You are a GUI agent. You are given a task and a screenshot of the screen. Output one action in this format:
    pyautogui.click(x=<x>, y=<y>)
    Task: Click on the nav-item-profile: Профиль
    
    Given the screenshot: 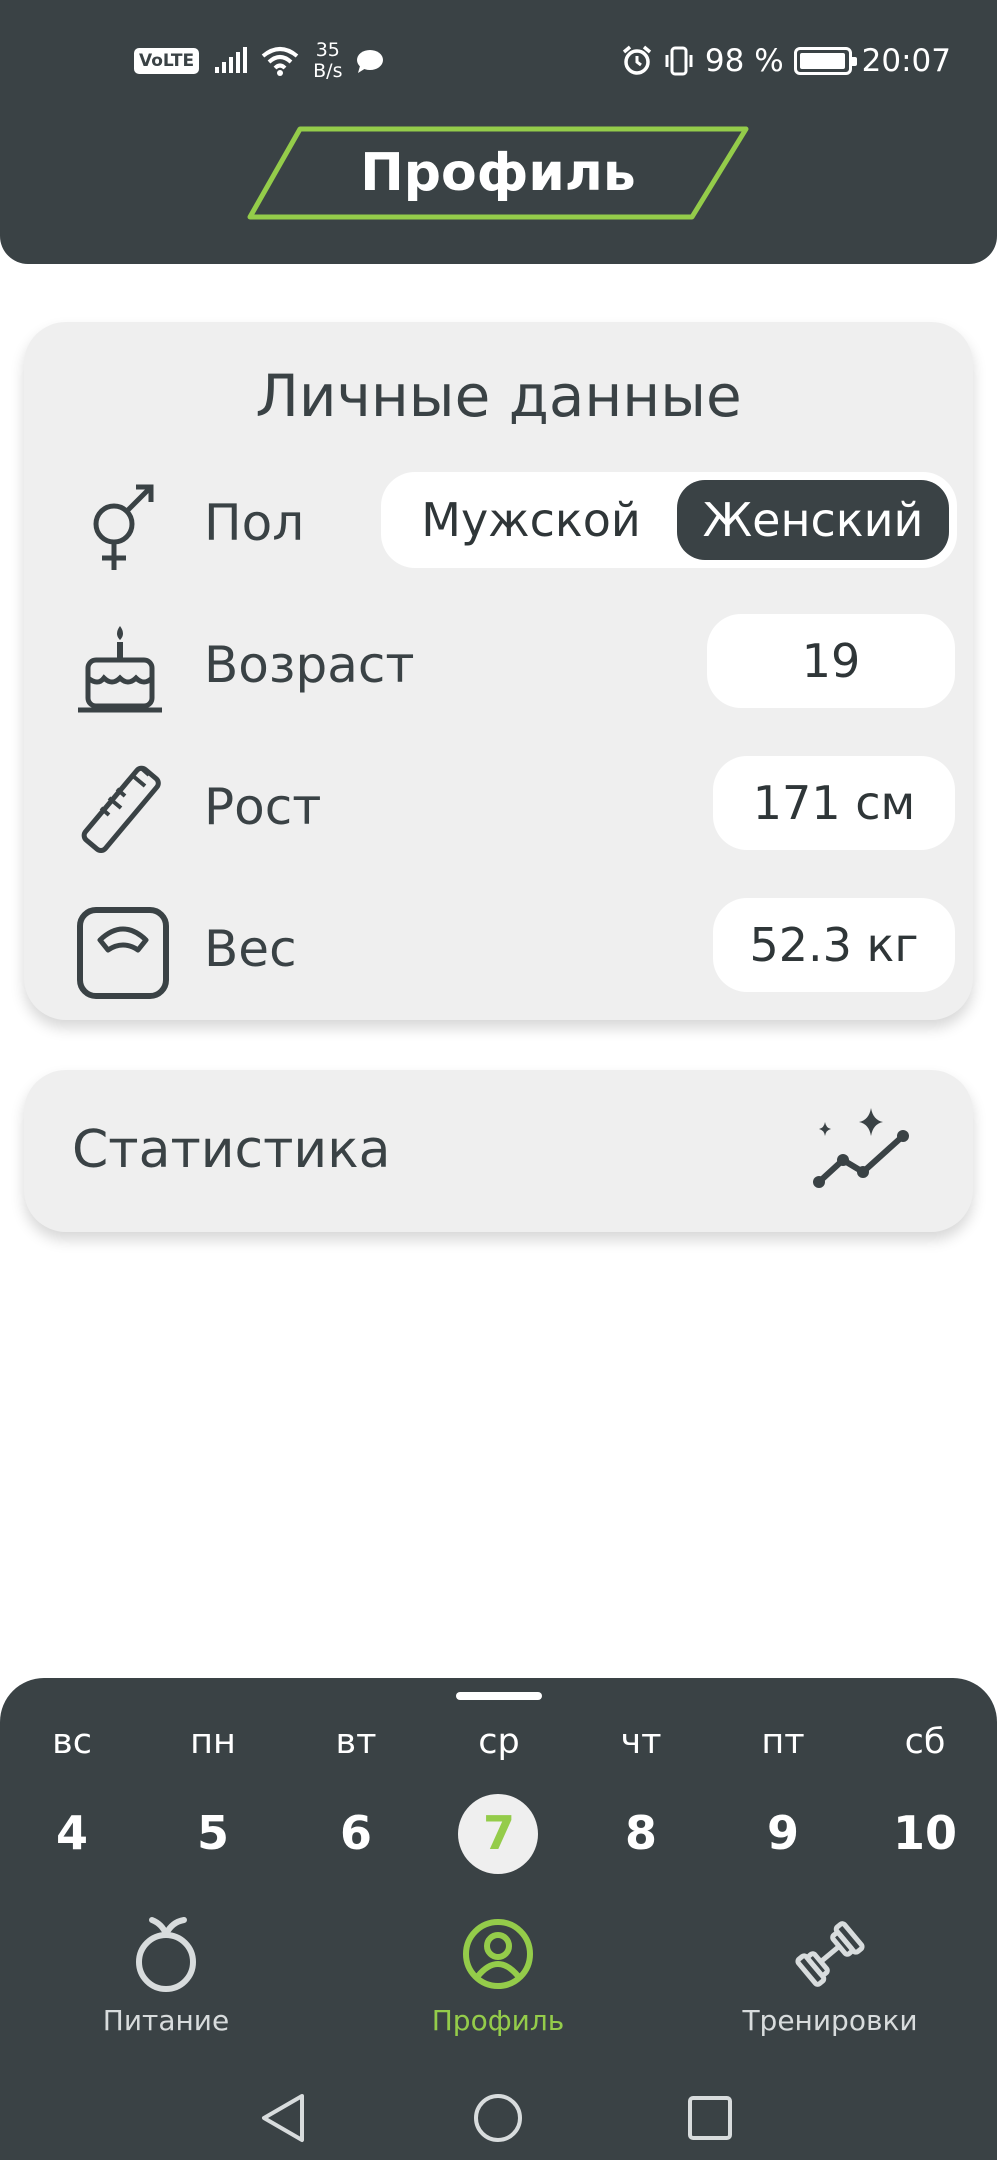 What is the action you would take?
    pyautogui.click(x=498, y=1976)
    